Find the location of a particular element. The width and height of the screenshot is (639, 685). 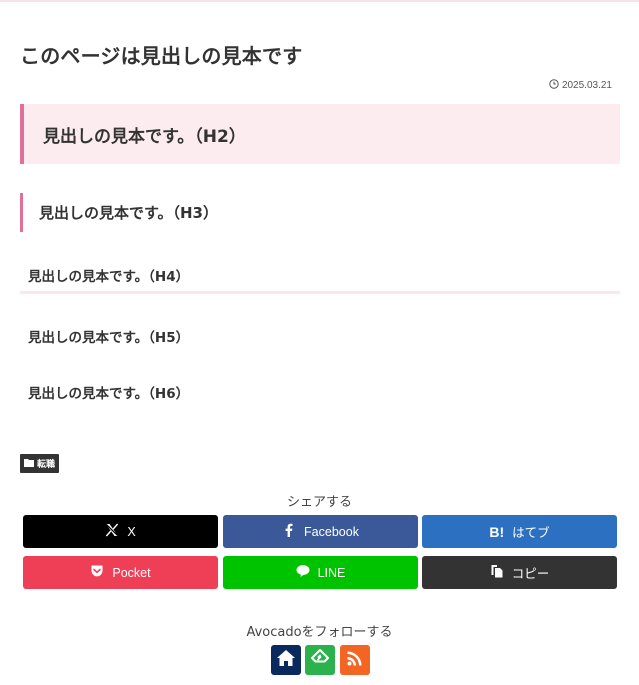

category-badge: 転職 is located at coordinates (40, 463).